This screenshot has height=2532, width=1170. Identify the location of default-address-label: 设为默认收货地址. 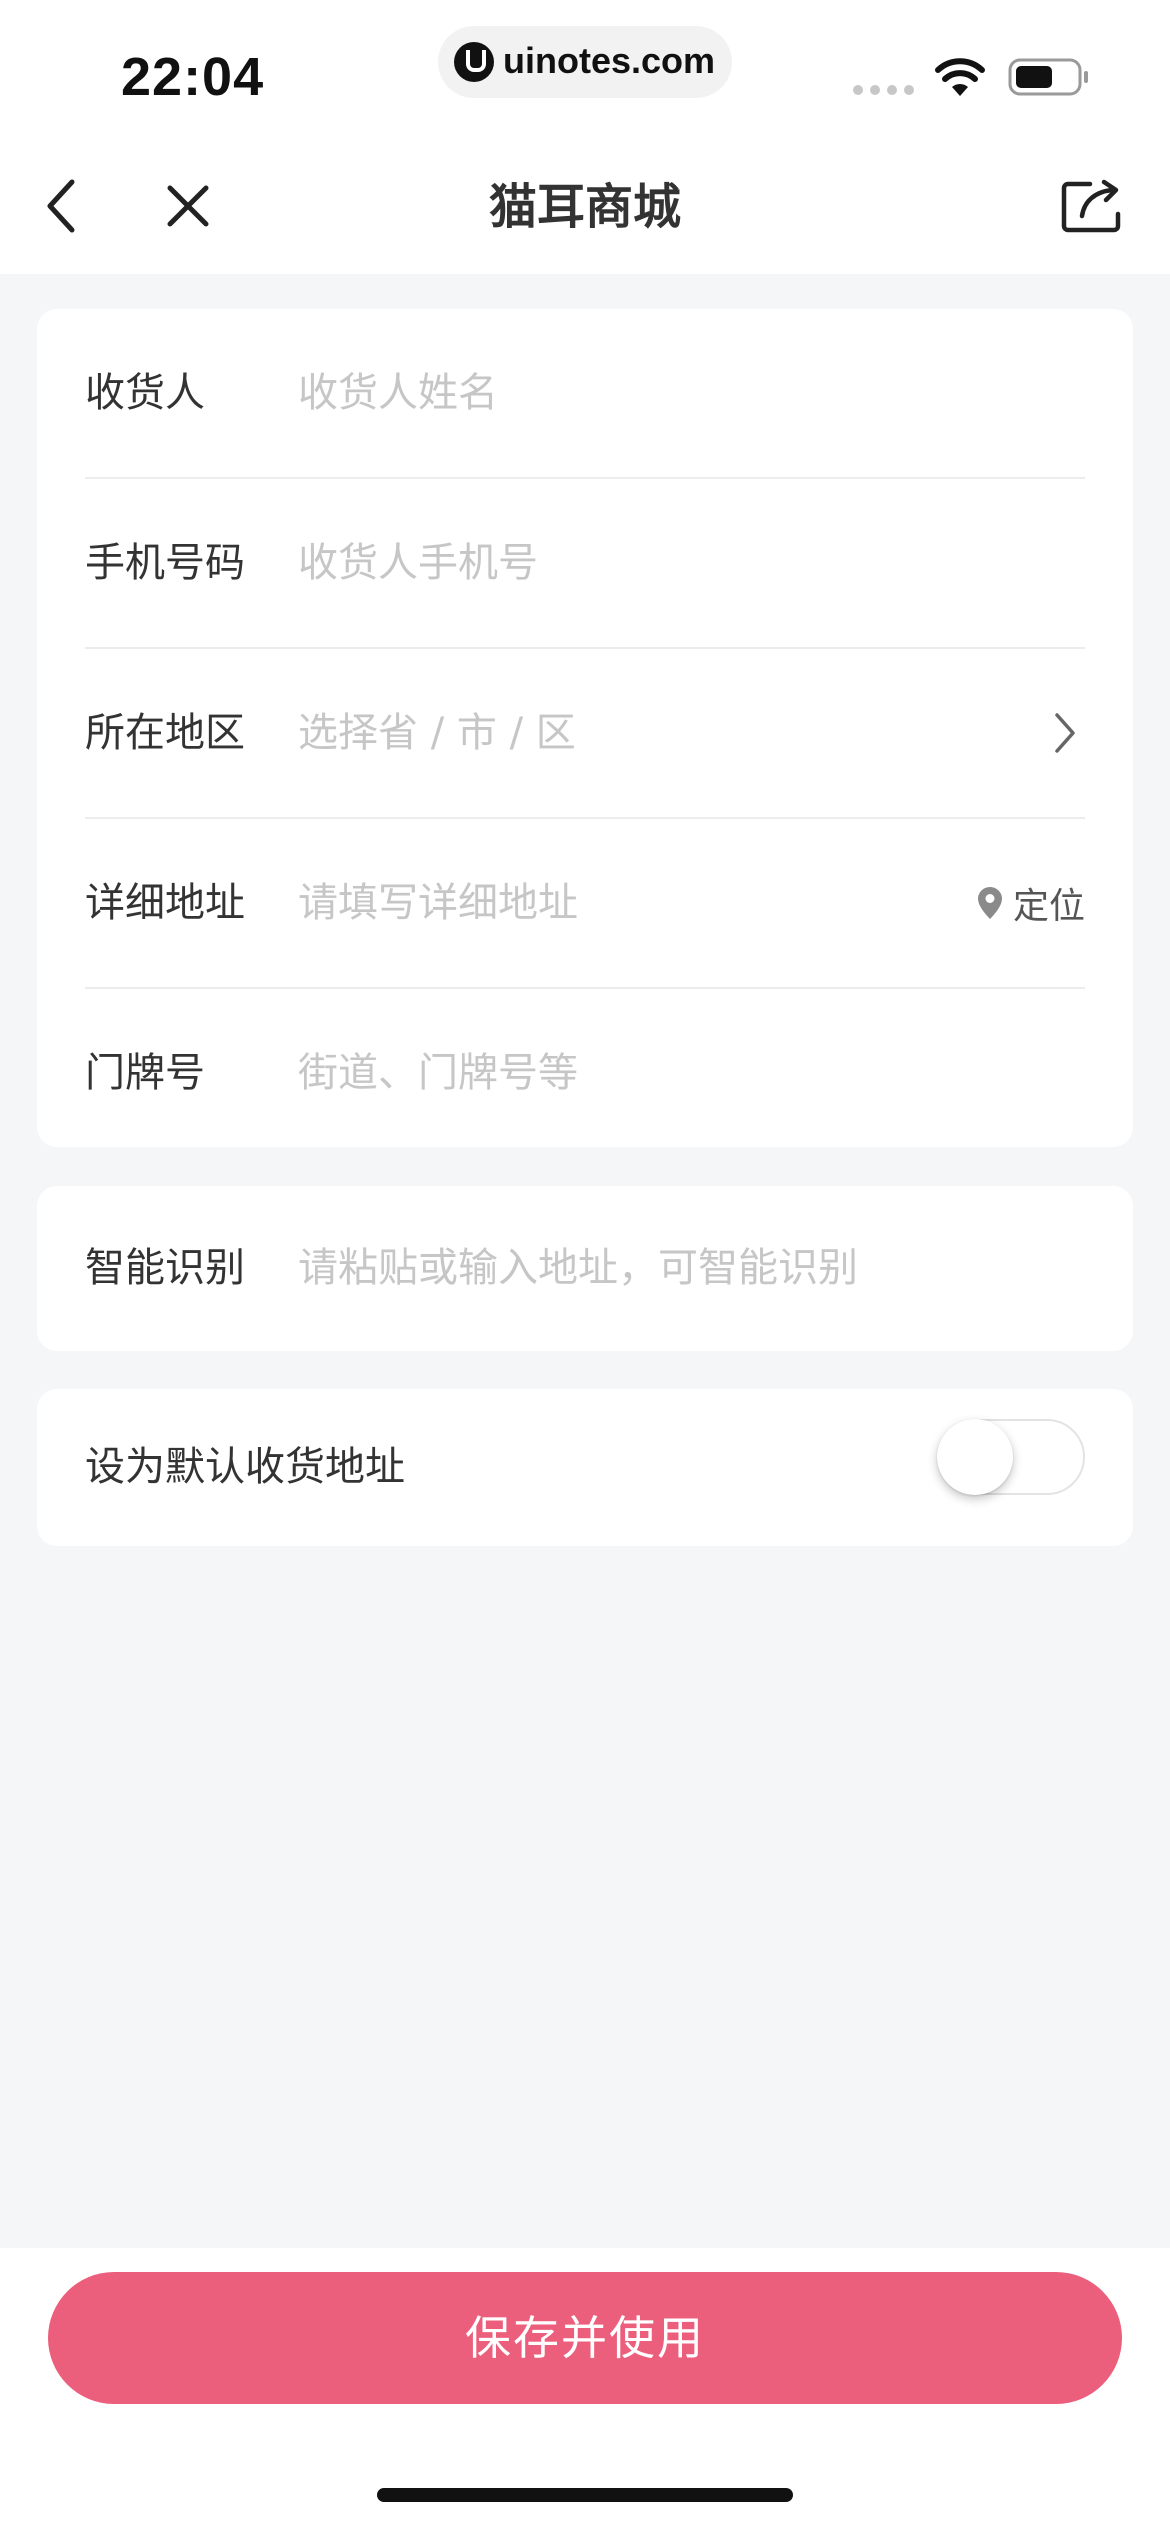
(245, 1467).